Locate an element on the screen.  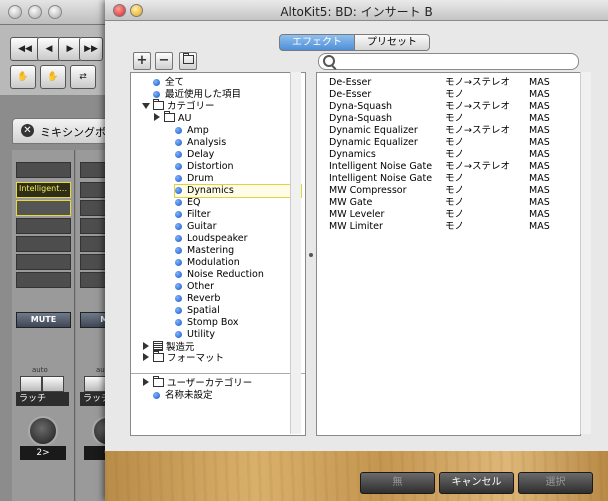
automation-mode-latch: ラッチ is located at coordinates (42, 399).